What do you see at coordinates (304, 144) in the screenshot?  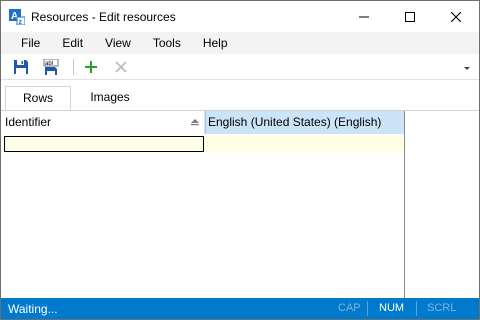 I see `english-cell` at bounding box center [304, 144].